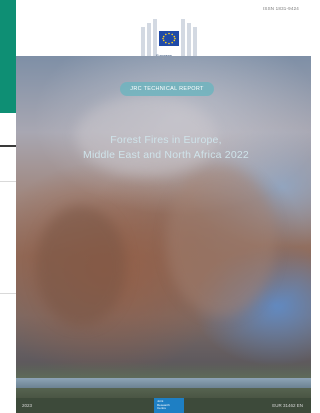 The height and width of the screenshot is (413, 320). I want to click on jrc-logo: Joint Research Centre, so click(169, 405).